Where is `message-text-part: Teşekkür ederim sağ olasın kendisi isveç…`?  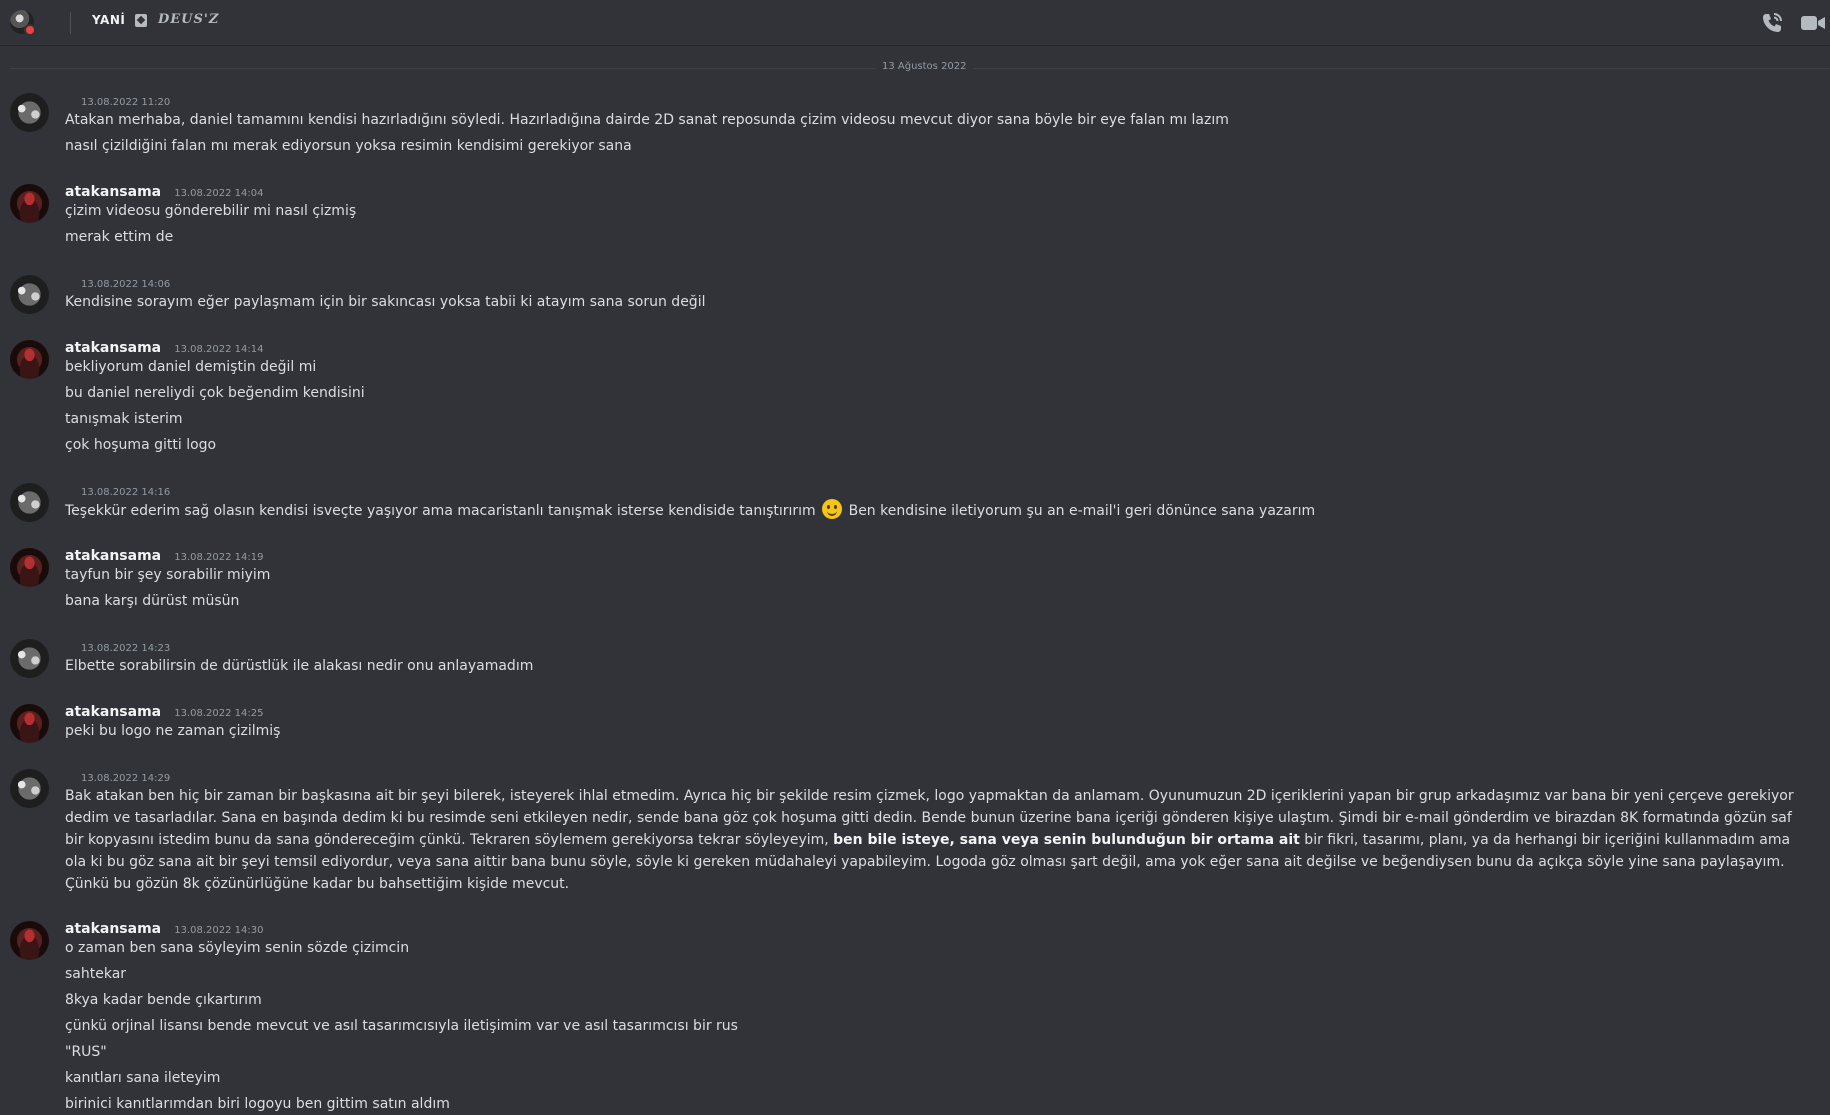
message-text-part: Teşekkür ederim sağ olasın kendisi isveç… is located at coordinates (440, 511).